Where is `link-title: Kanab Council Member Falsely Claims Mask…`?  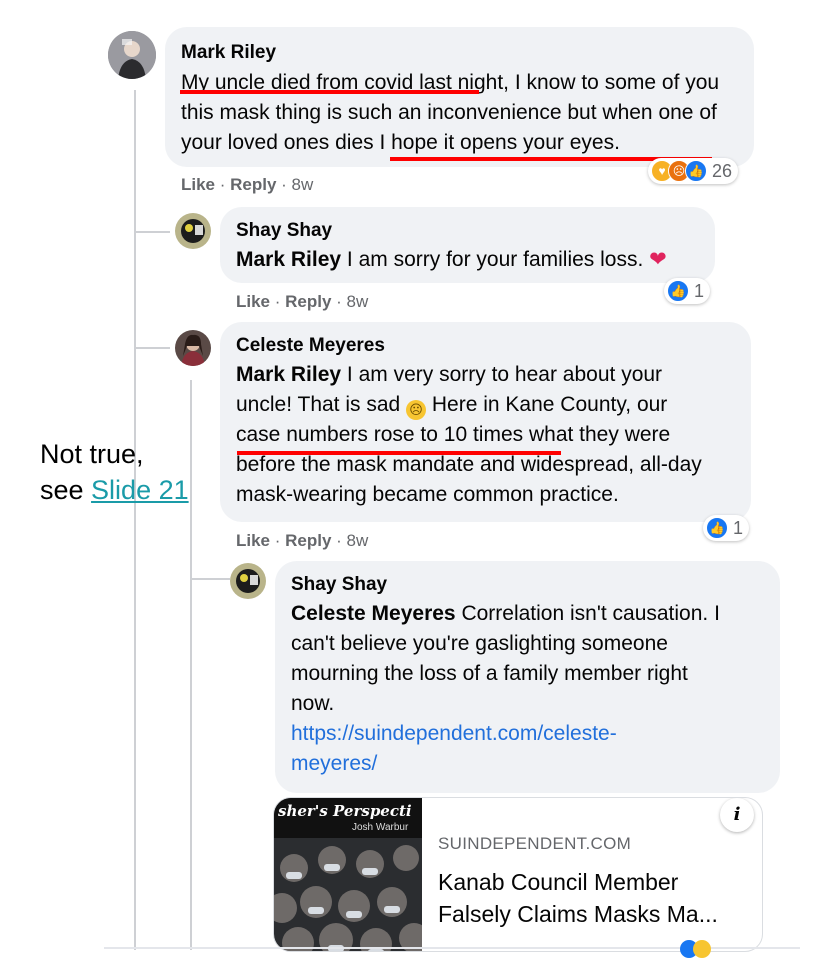 link-title: Kanab Council Member Falsely Claims Mask… is located at coordinates (578, 898).